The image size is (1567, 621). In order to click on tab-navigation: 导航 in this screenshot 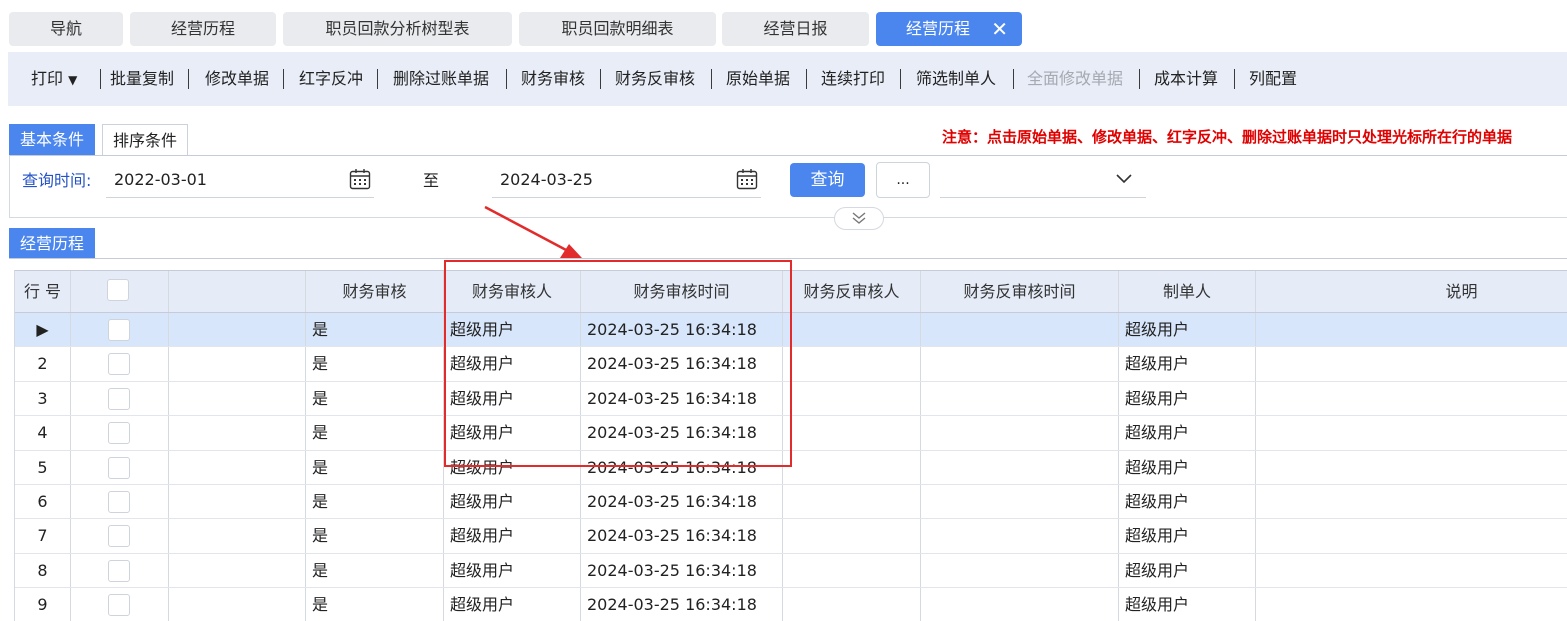, I will do `click(66, 29)`.